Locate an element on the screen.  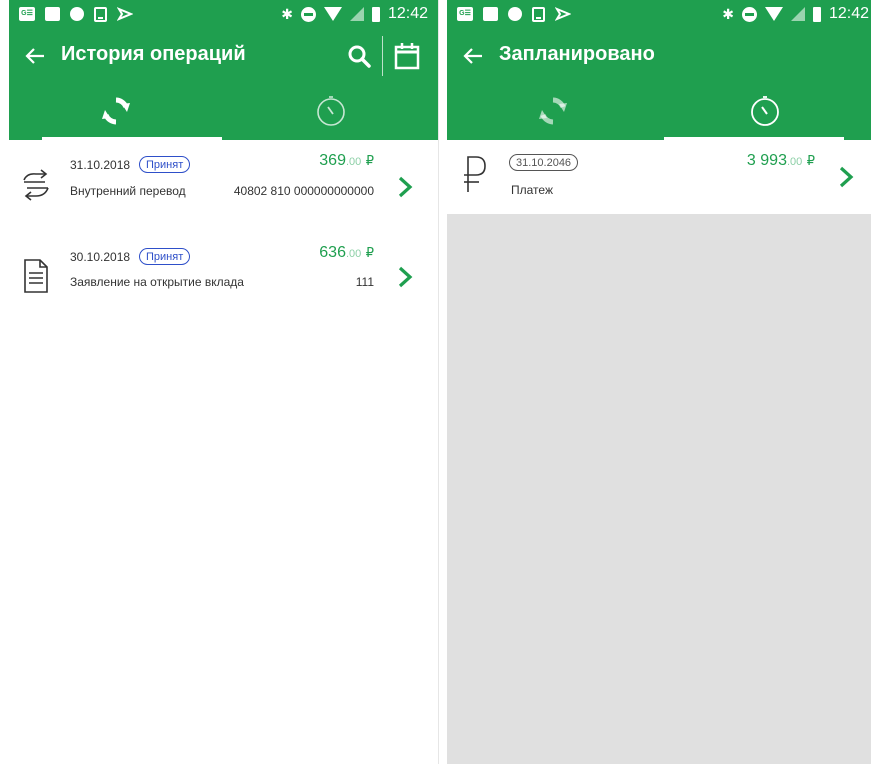
toolbar-divider is located at coordinates (382, 56).